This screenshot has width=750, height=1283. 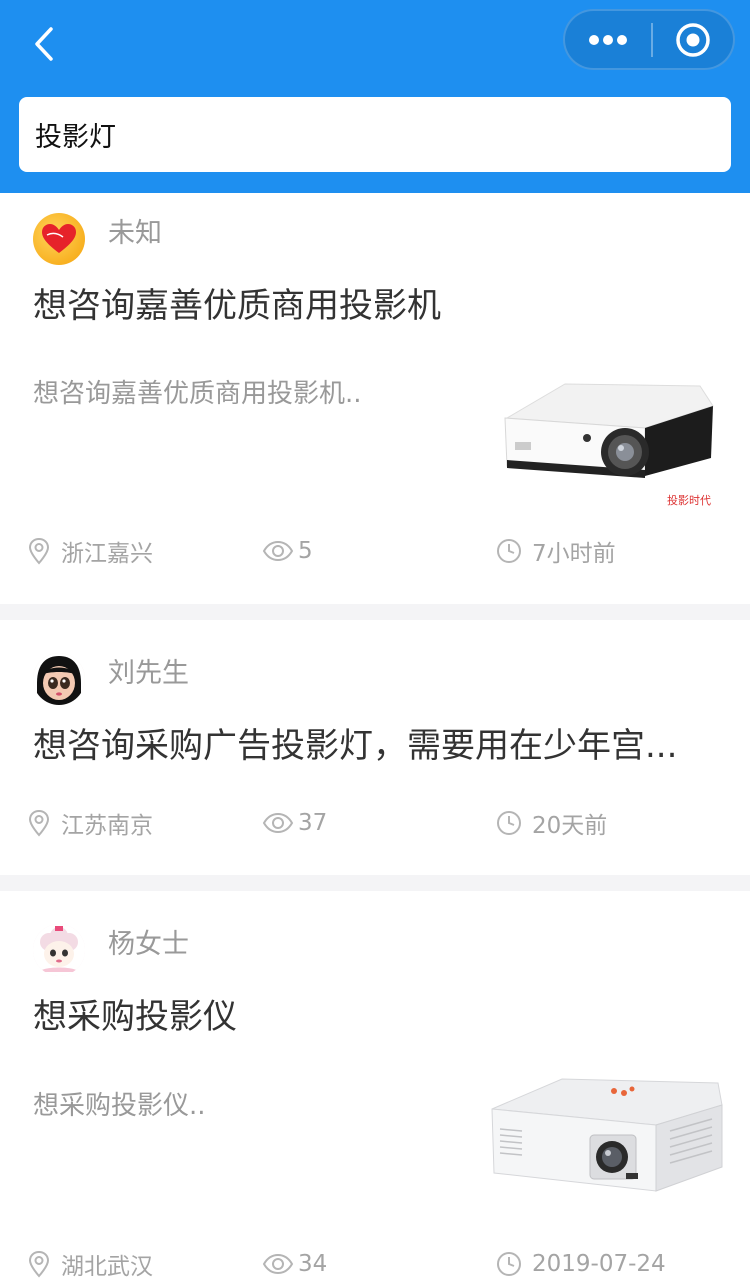 What do you see at coordinates (375, 551) in the screenshot?
I see `post-meta: 浙江嘉兴 5 7小时前` at bounding box center [375, 551].